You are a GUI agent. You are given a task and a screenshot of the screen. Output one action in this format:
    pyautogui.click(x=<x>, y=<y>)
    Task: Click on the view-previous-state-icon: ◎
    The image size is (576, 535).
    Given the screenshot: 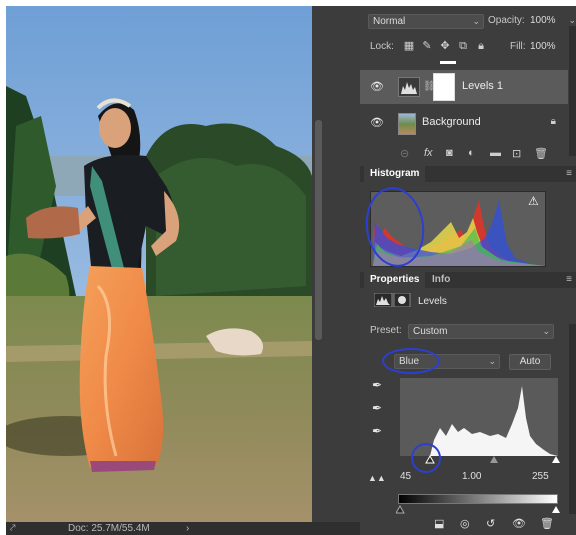 What is the action you would take?
    pyautogui.click(x=465, y=523)
    